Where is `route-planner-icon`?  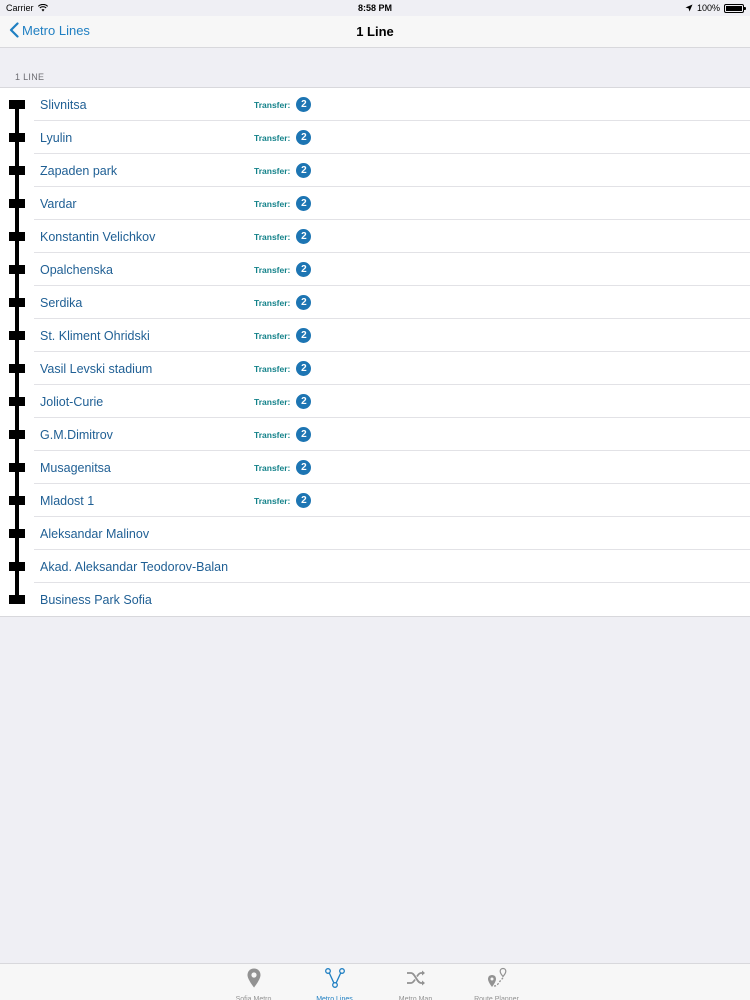 route-planner-icon is located at coordinates (497, 980).